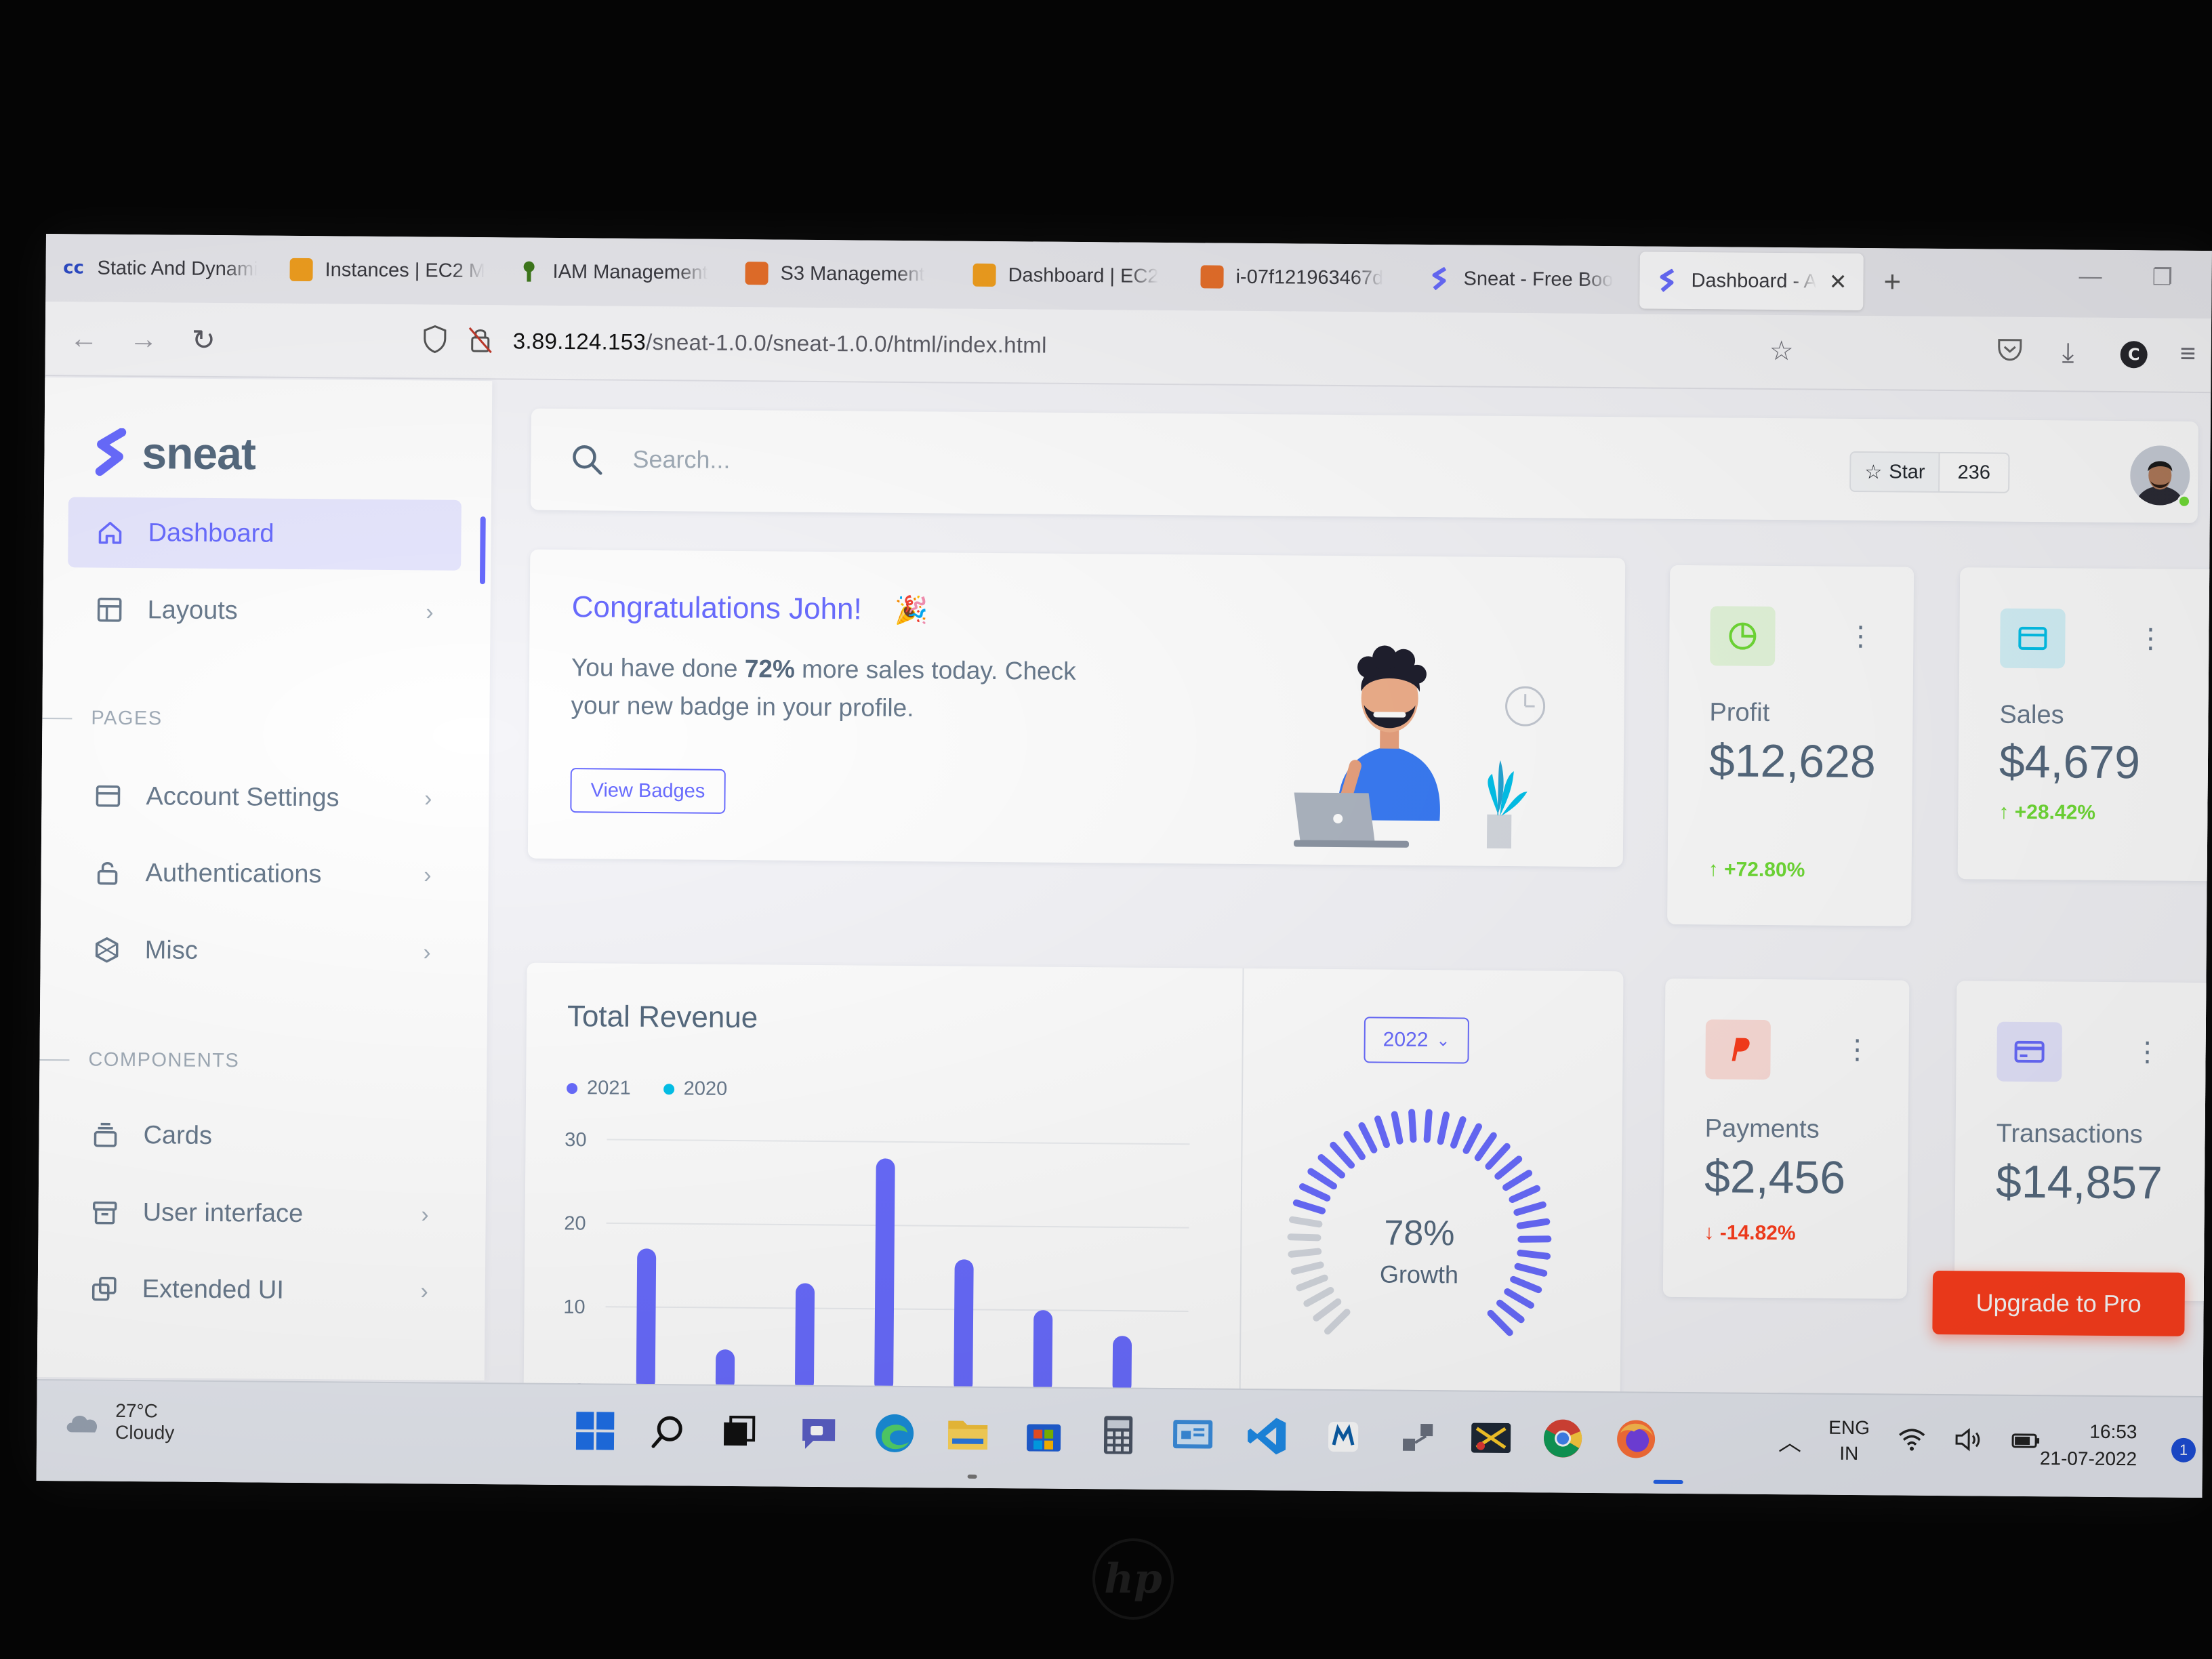 The width and height of the screenshot is (2212, 1659). I want to click on vscode-icon, so click(1267, 1437).